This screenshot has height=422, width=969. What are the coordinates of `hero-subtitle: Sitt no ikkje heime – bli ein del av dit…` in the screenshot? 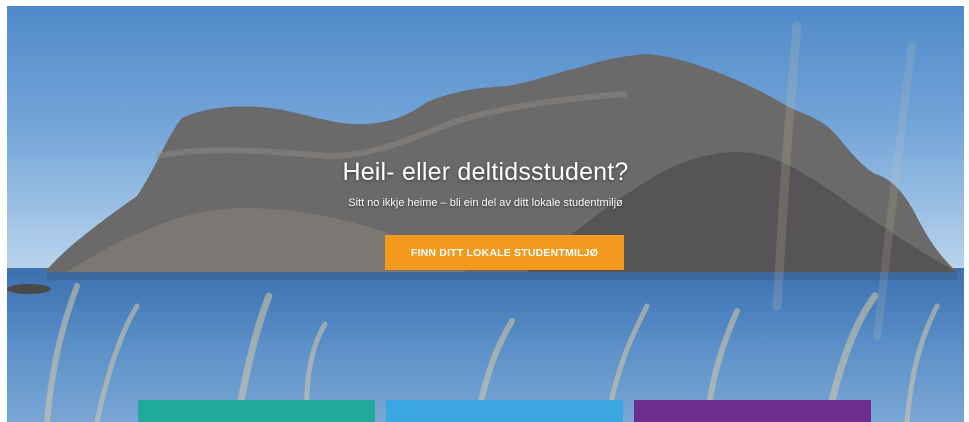 It's located at (485, 203).